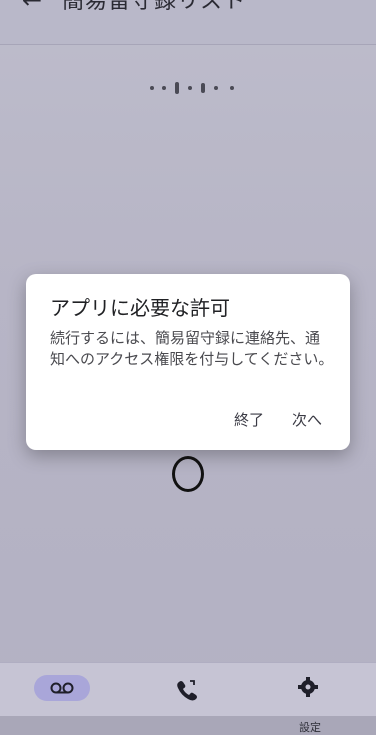  Describe the element at coordinates (140, 308) in the screenshot. I see `dialog-title: アプリに必要な許可` at that location.